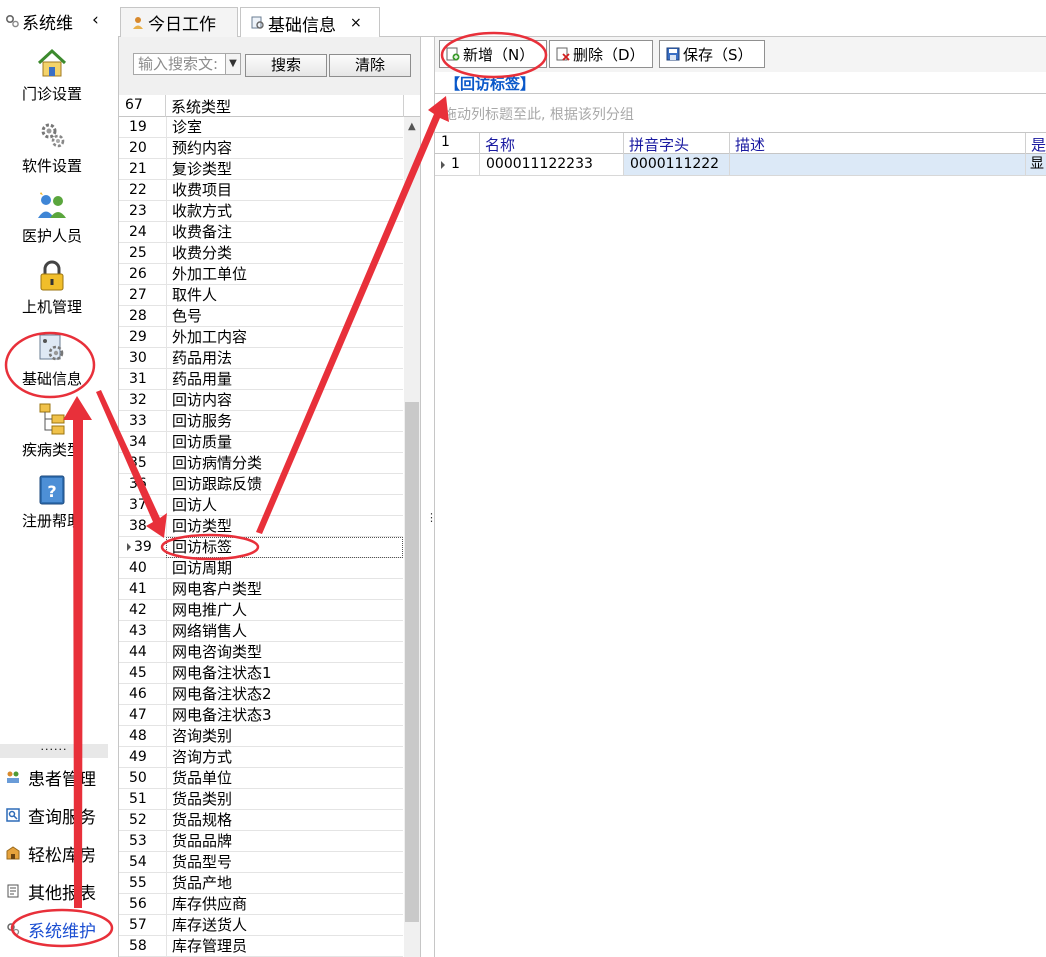 The image size is (1046, 957). I want to click on list-item-name: 货品类别, so click(284, 799).